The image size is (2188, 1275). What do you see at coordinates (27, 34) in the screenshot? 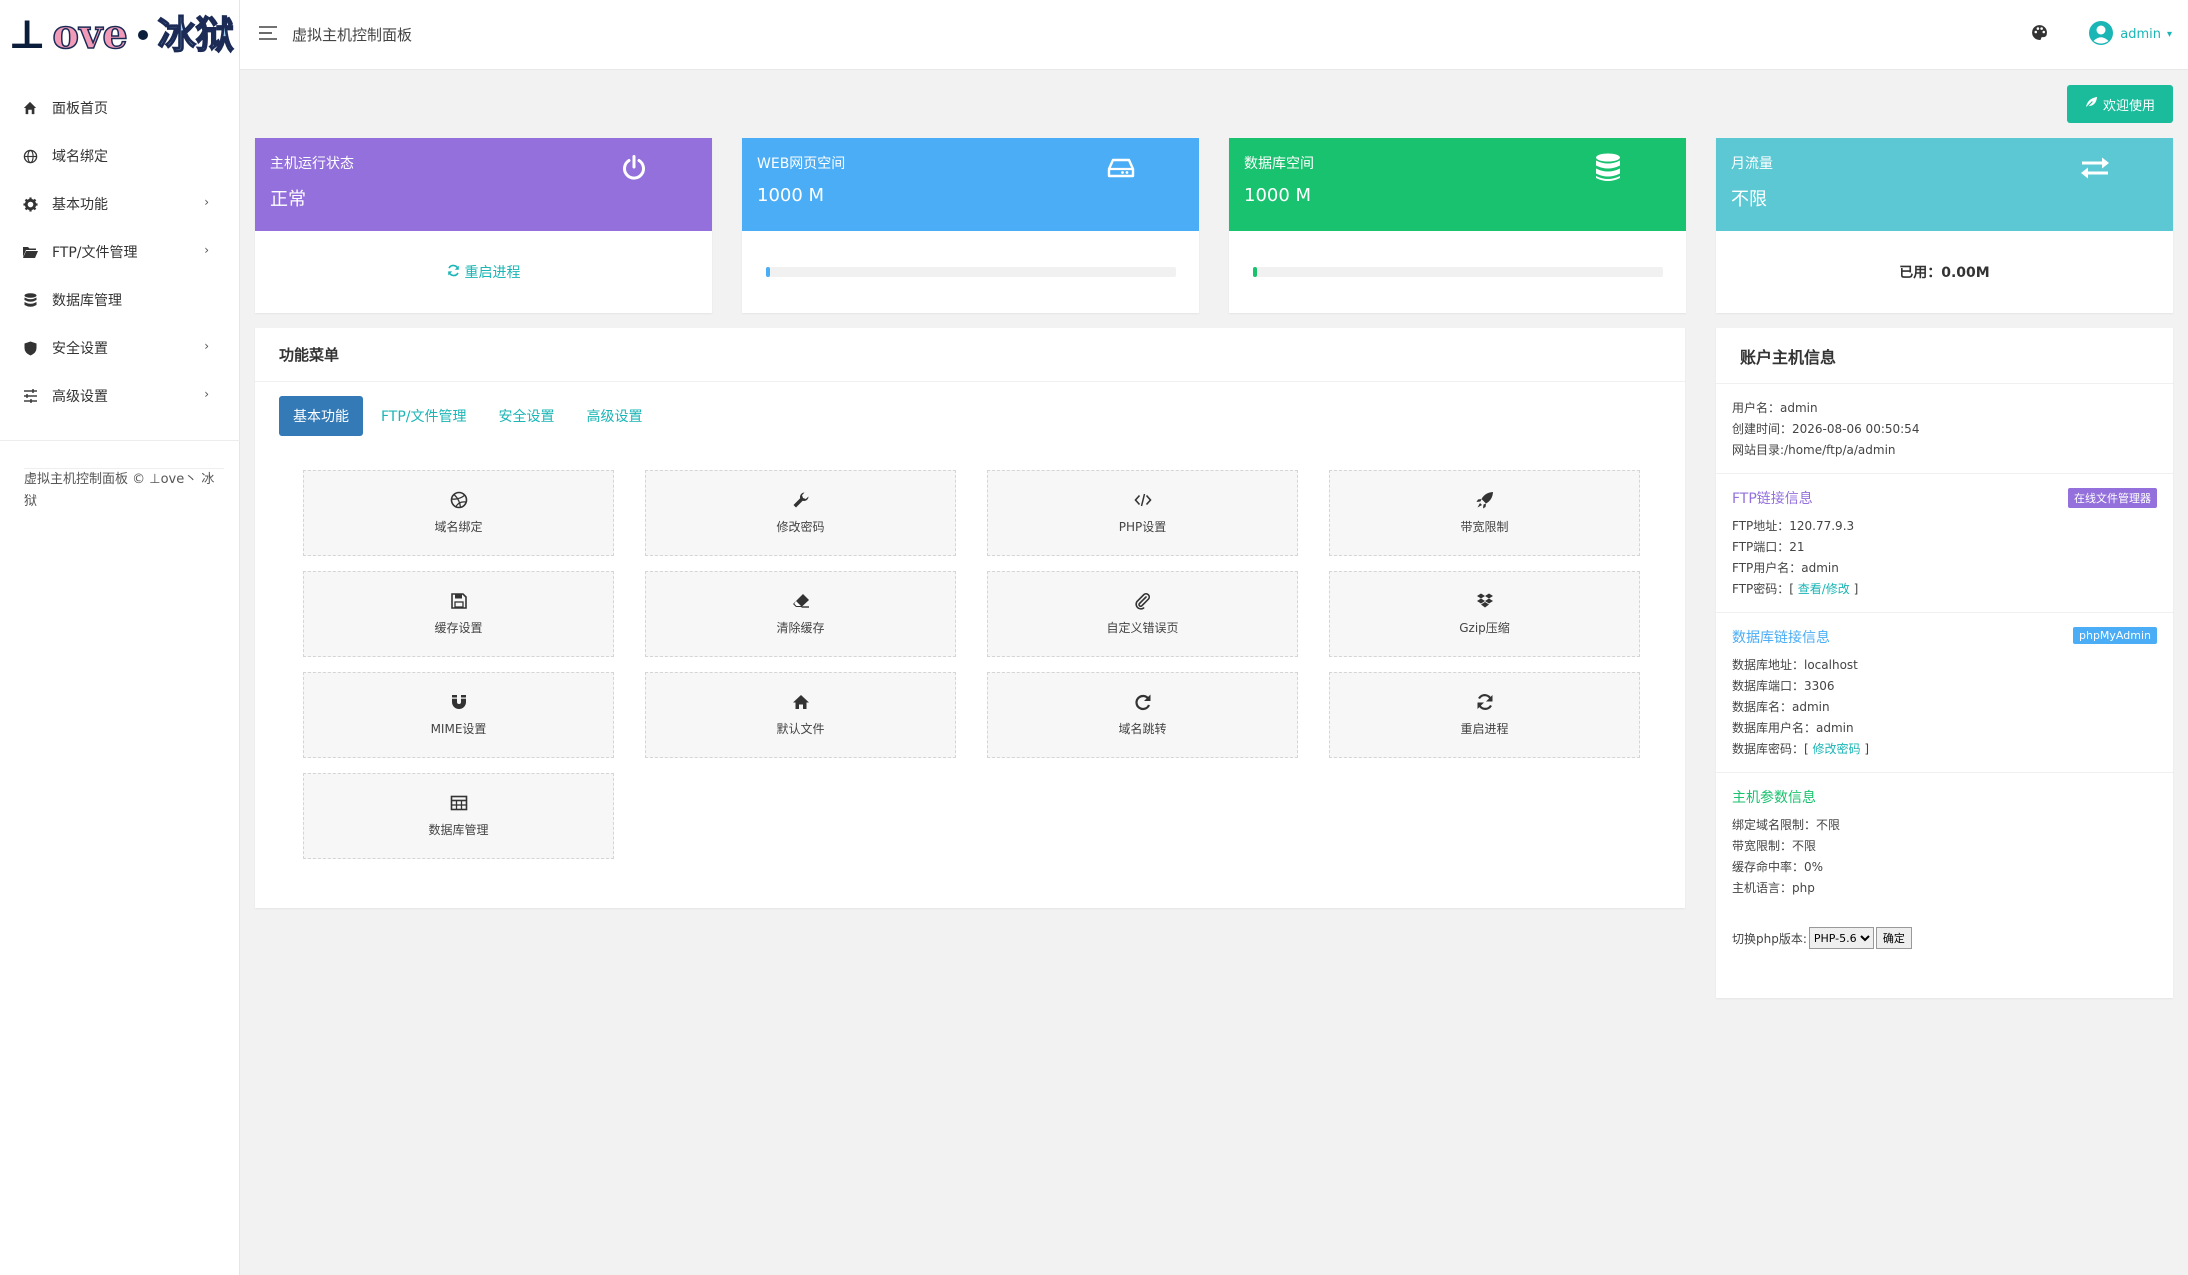
I see `logo-mark: ⊥` at bounding box center [27, 34].